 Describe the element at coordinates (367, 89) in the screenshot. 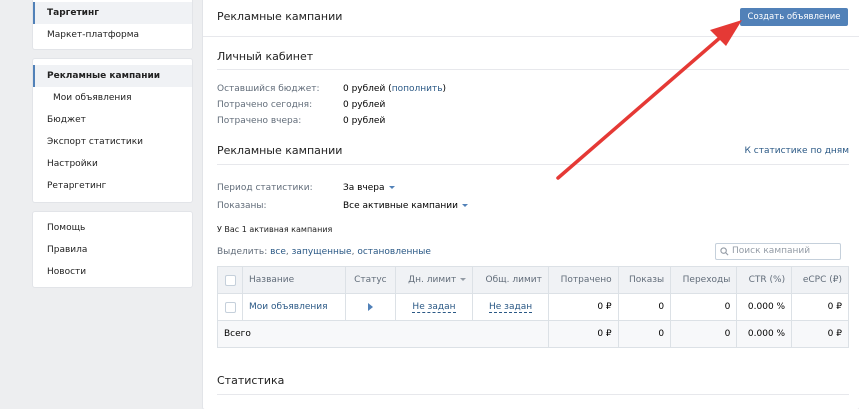

I see `budget-amount: 0 рублей (` at that location.